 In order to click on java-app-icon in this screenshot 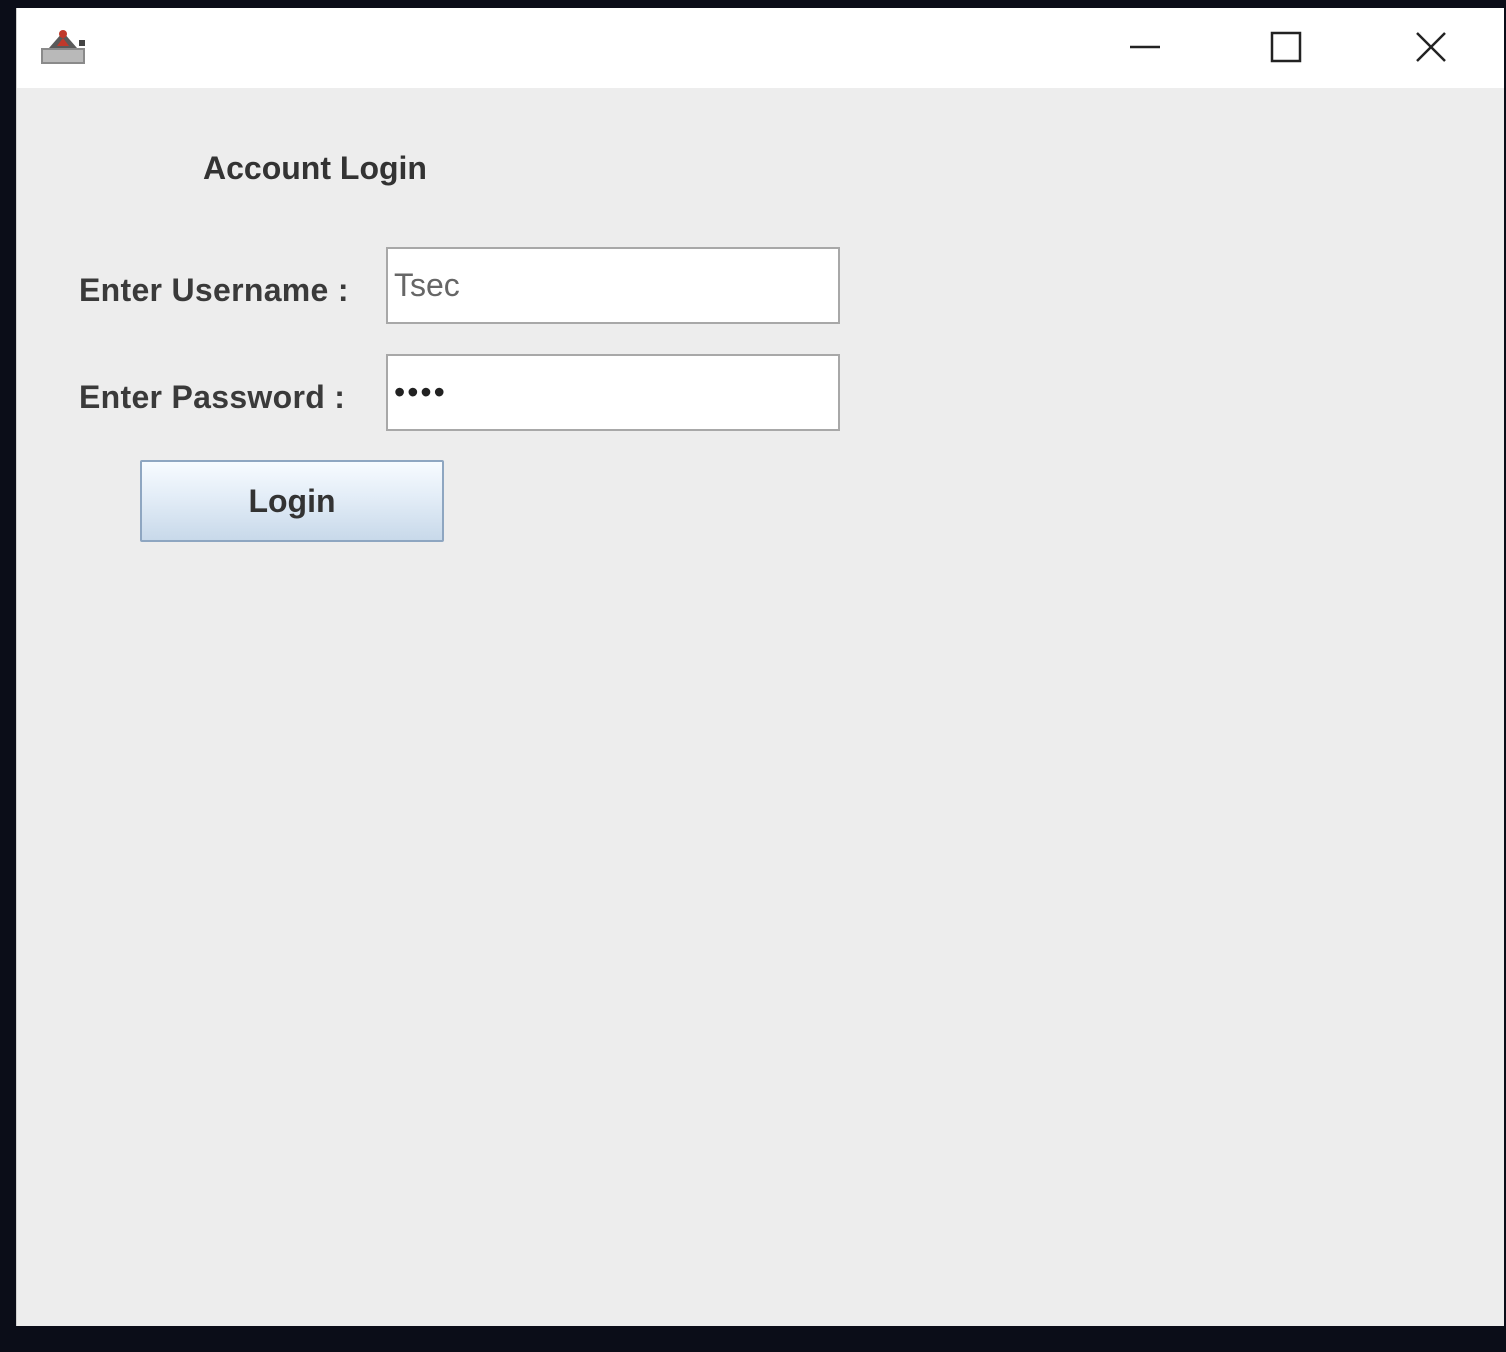, I will do `click(64, 47)`.